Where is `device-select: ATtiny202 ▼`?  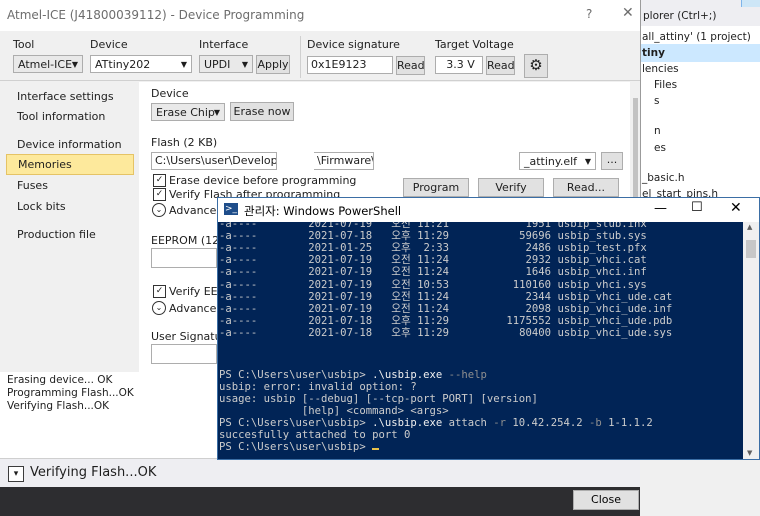 device-select: ATtiny202 ▼ is located at coordinates (141, 64).